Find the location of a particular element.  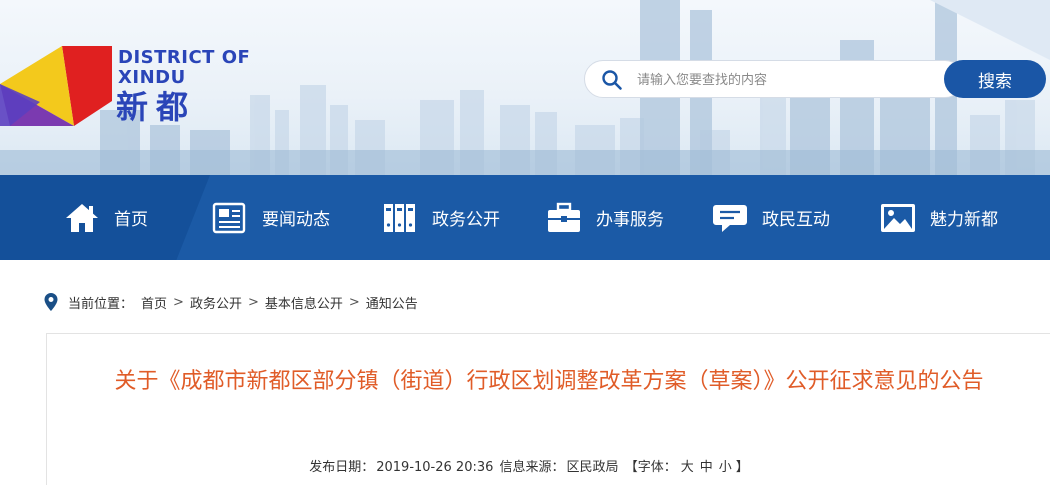

breadcrumb: 当前位置： 首页 > 政务公开 > 基本信息公开 > 通知公告 is located at coordinates (231, 302).